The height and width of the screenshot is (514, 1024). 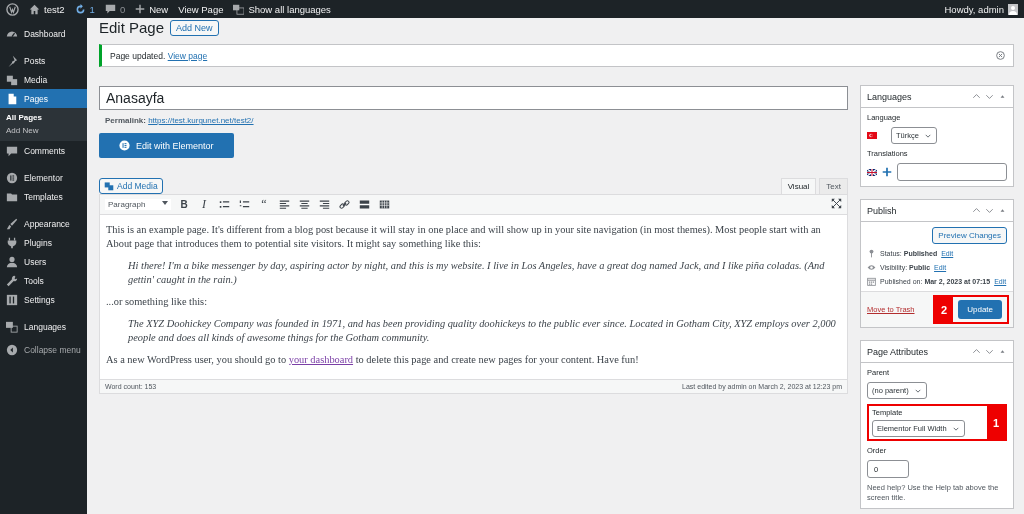 I want to click on collapse-menu-link: Collapse menu, so click(x=52, y=350).